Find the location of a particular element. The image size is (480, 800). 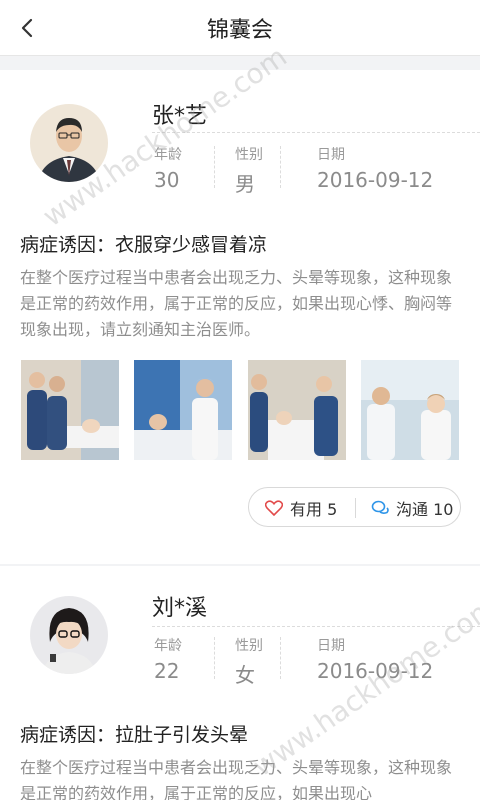

user-name: 刘*溪 is located at coordinates (180, 608).